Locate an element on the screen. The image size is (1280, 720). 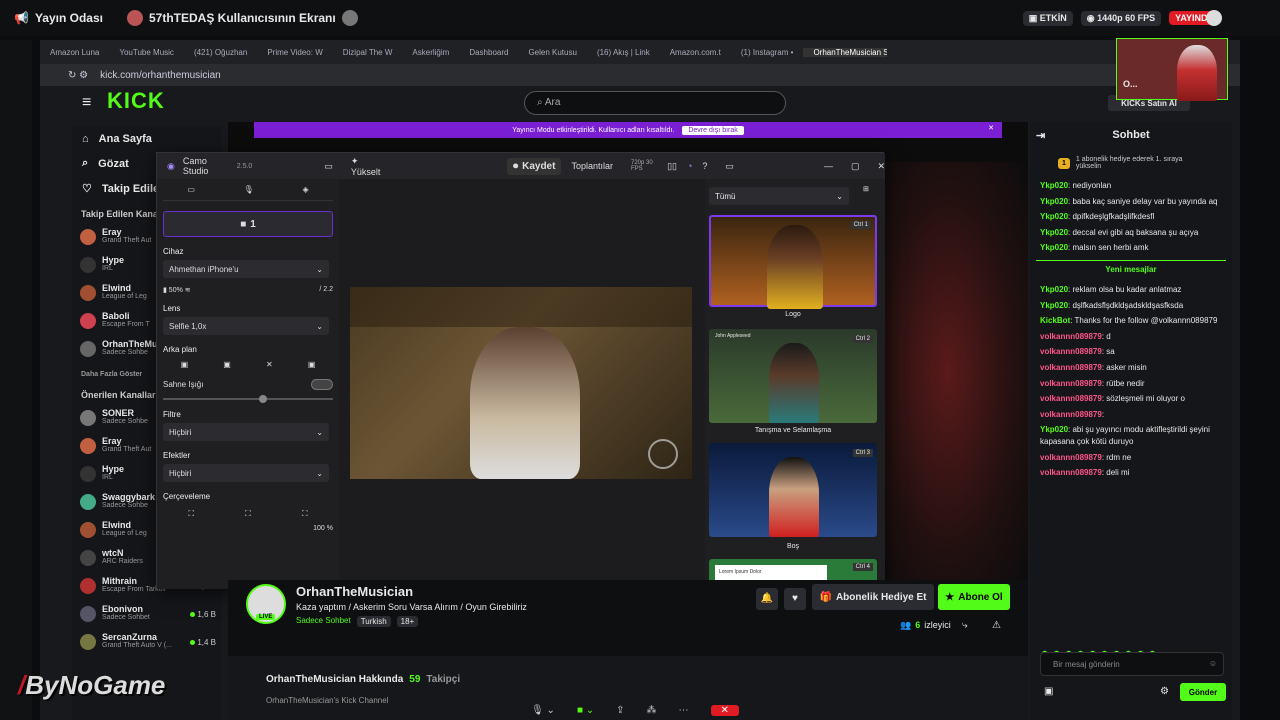
browser-tab: Dashboard is located at coordinates (488, 52).